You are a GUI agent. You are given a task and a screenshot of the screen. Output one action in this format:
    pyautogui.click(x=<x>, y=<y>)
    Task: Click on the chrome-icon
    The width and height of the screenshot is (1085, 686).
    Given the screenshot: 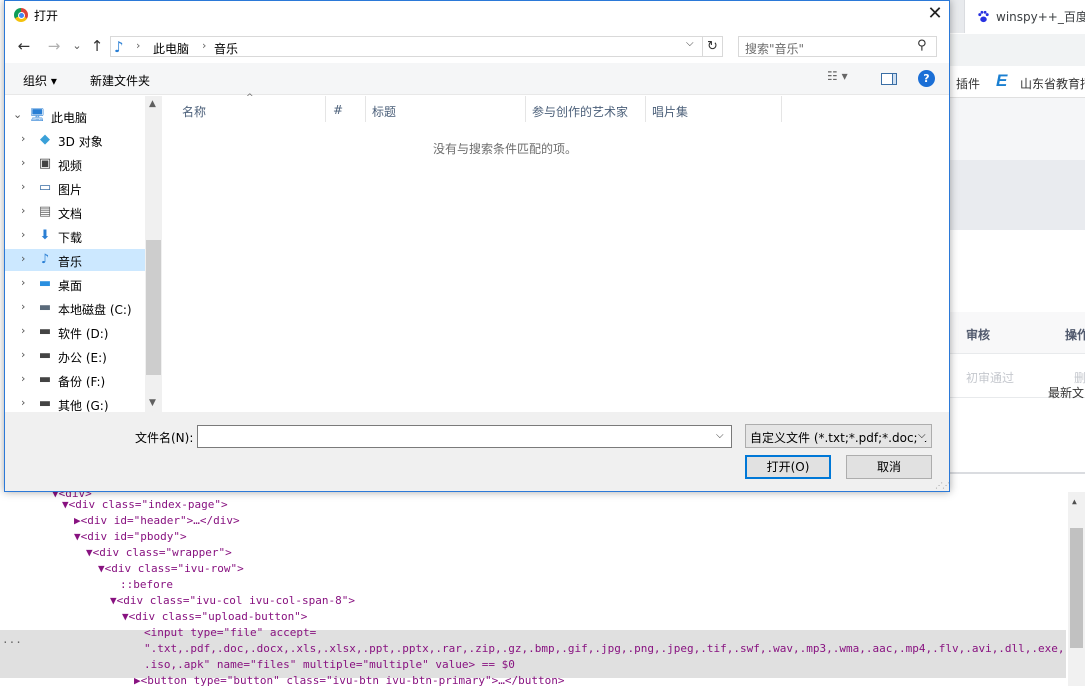 What is the action you would take?
    pyautogui.click(x=21, y=15)
    